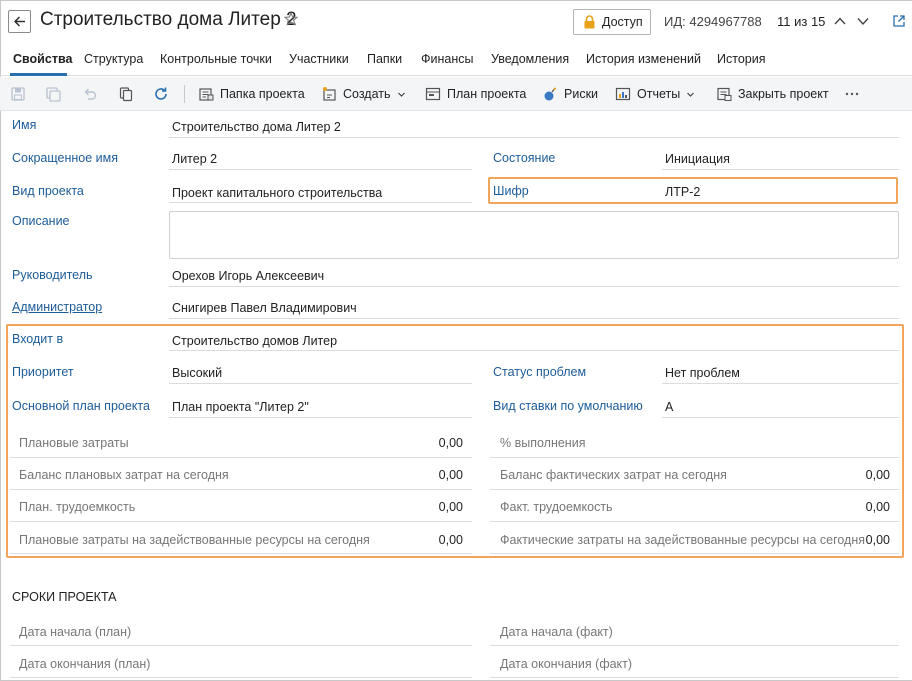 The image size is (912, 681). I want to click on back-button, so click(19, 21).